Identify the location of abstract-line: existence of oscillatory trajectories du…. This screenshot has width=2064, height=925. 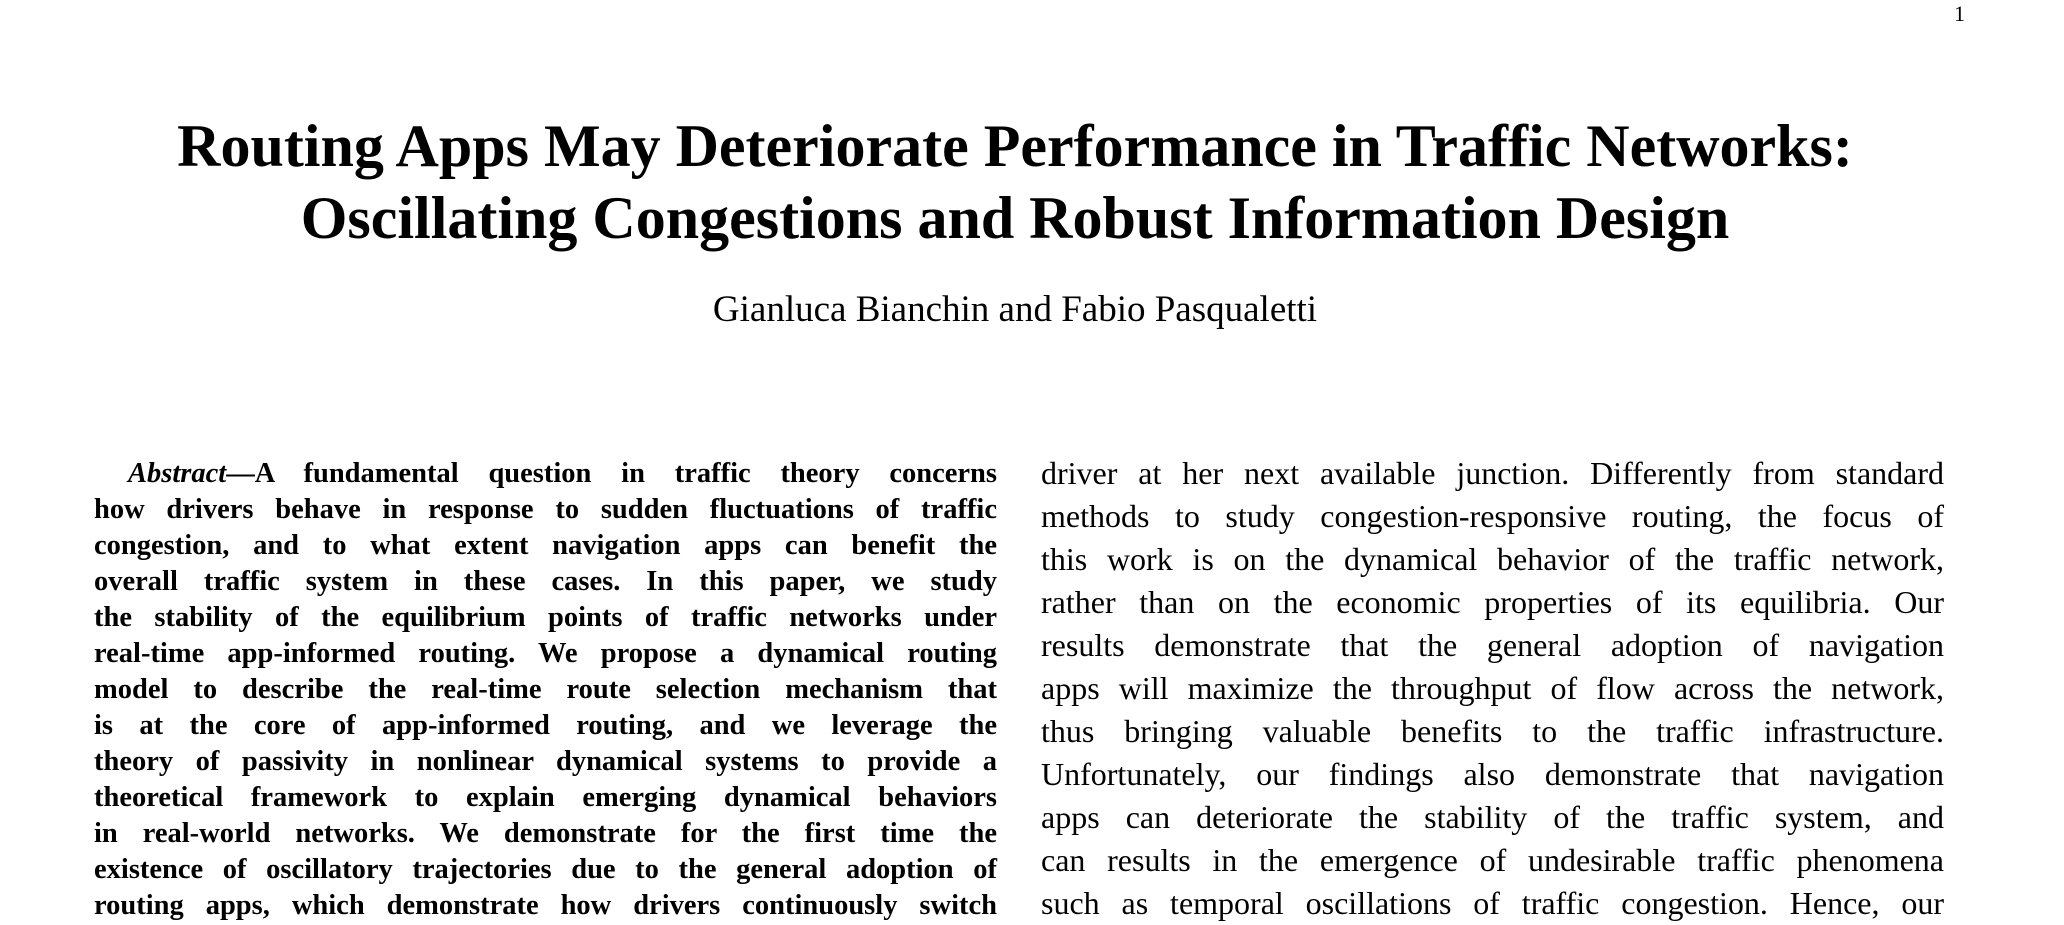
(545, 869).